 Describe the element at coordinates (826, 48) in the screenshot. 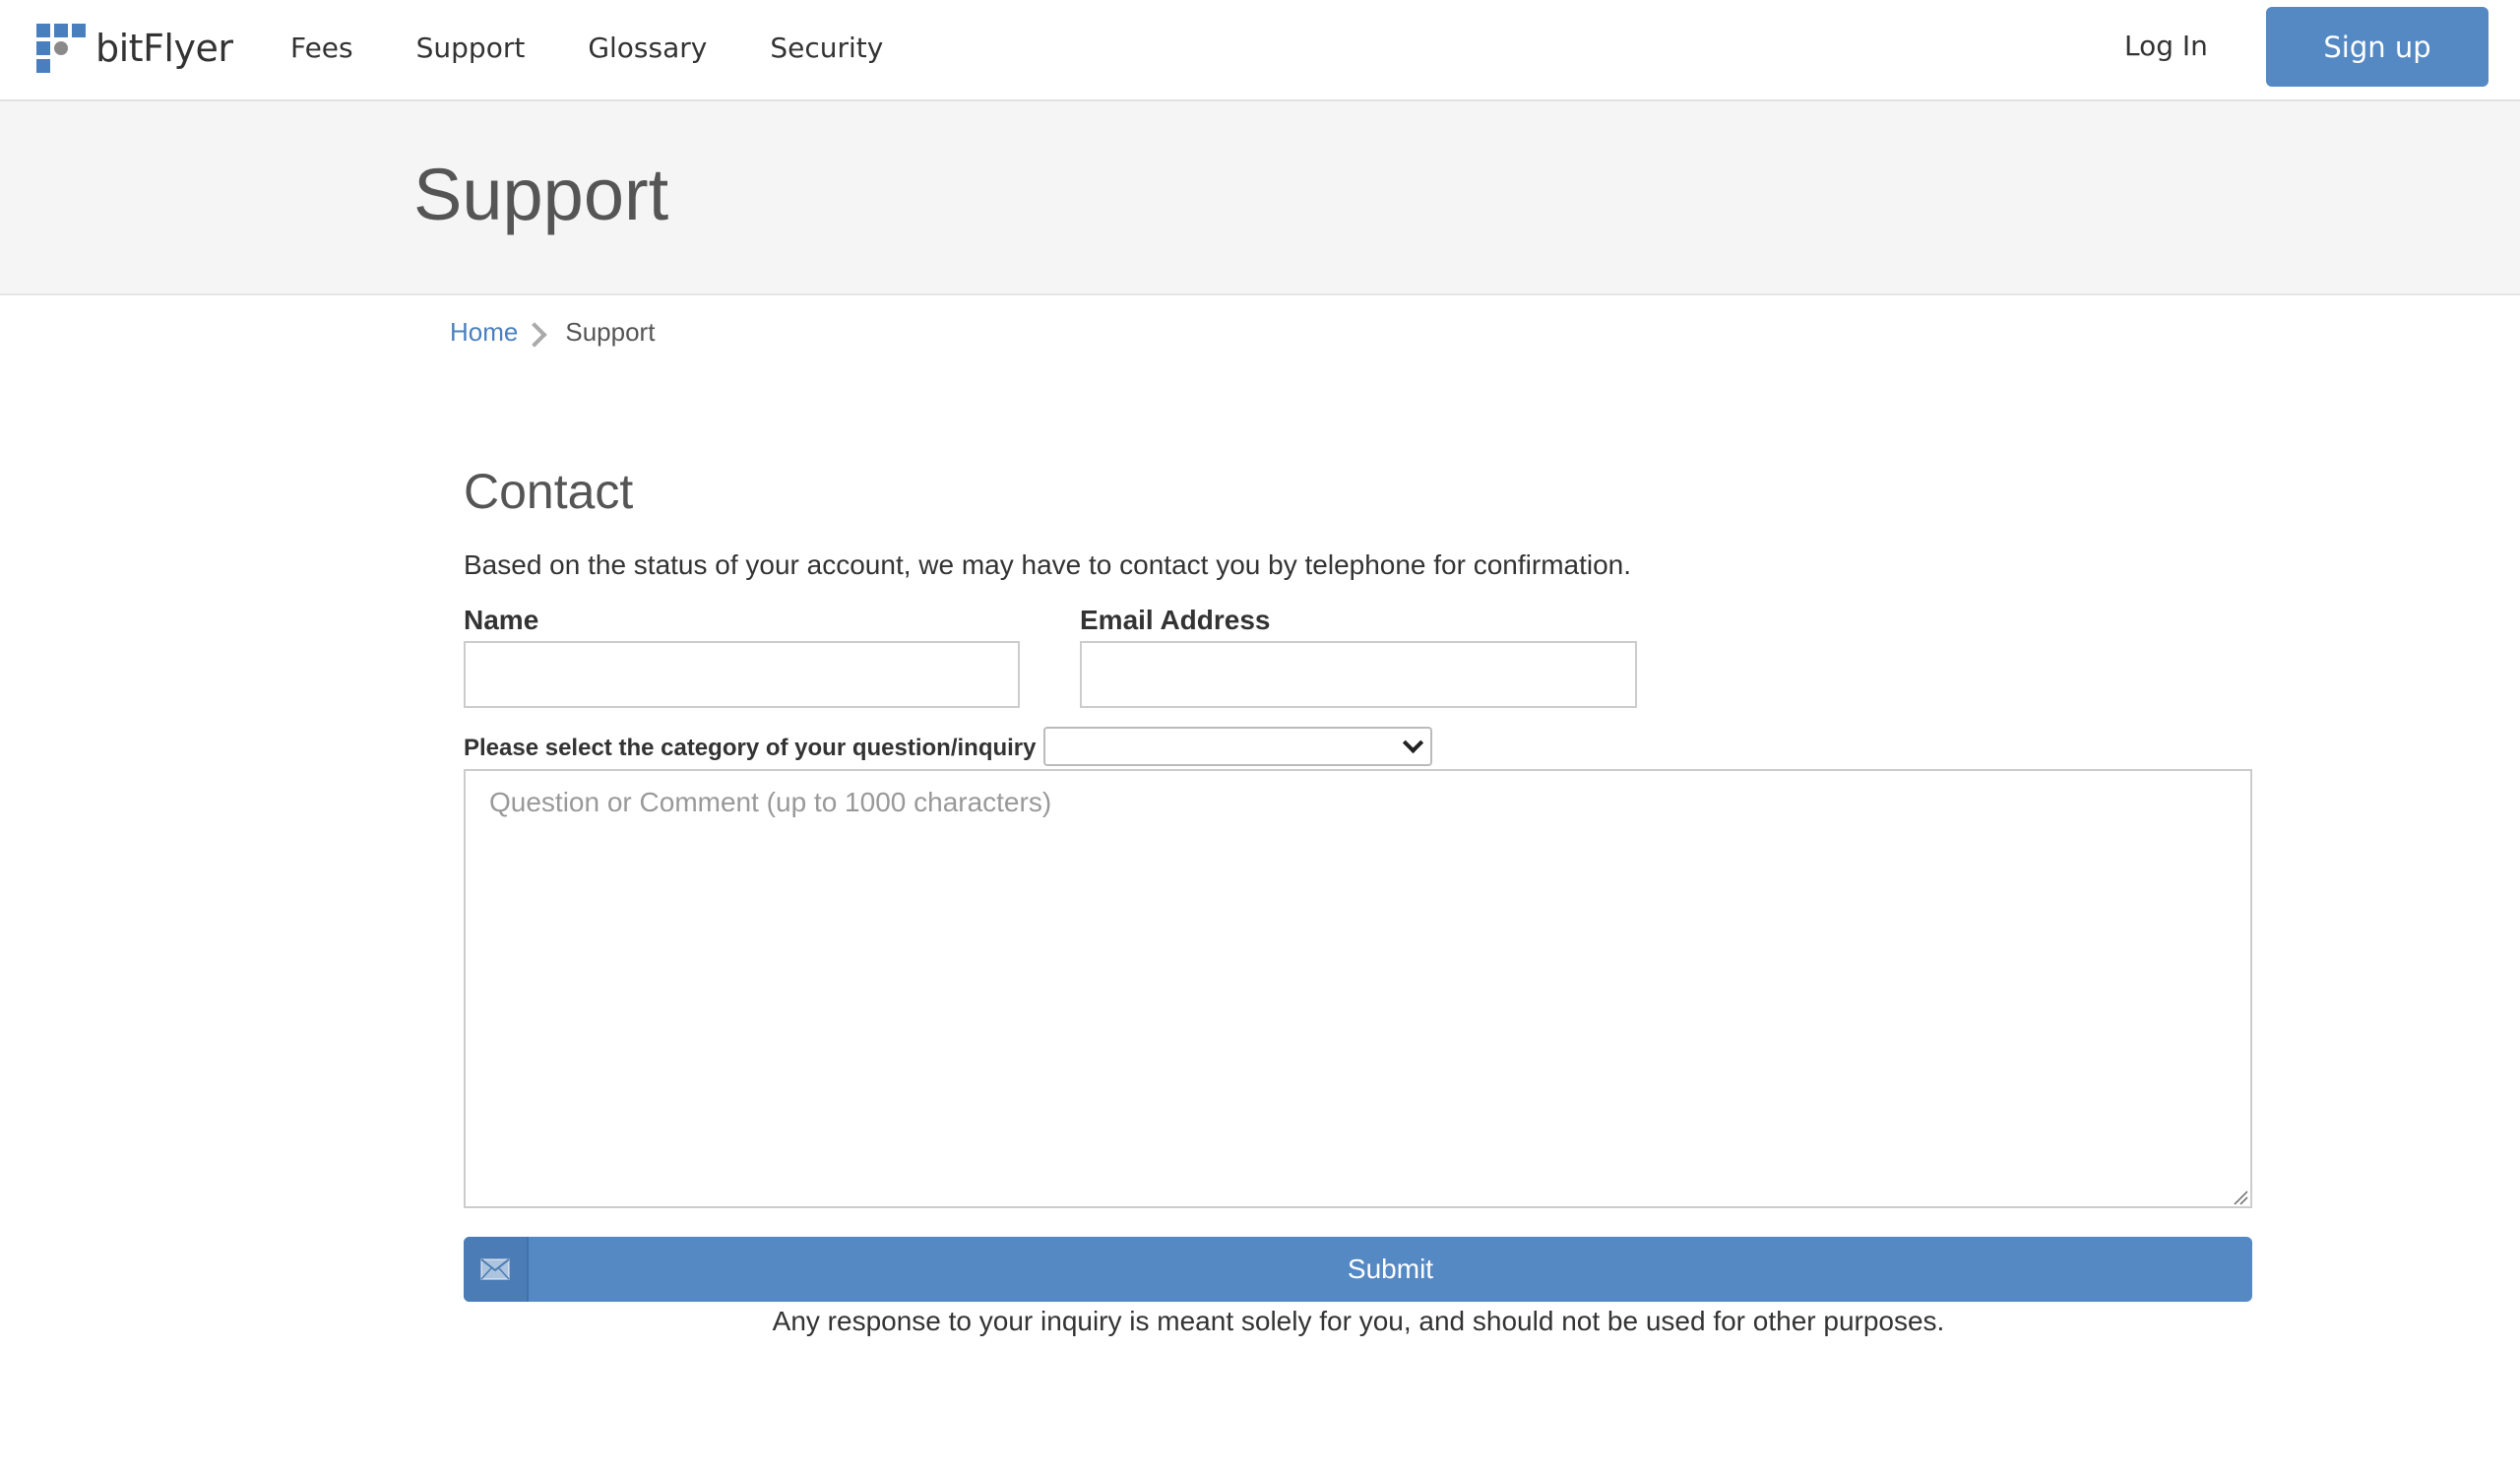

I see `nav-link-security: Security` at that location.